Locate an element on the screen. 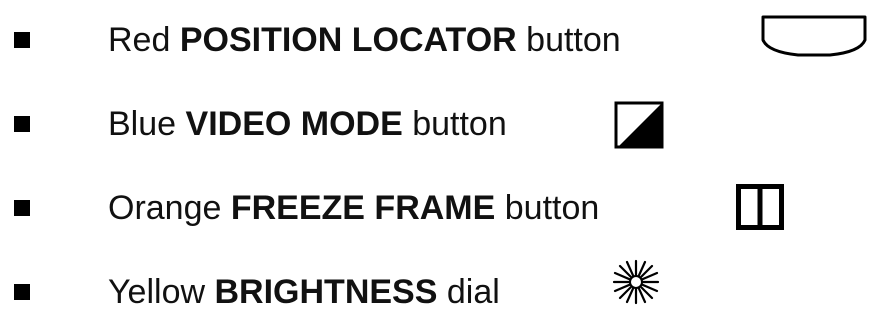  control-name: FREEZE FRAME is located at coordinates (363, 208).